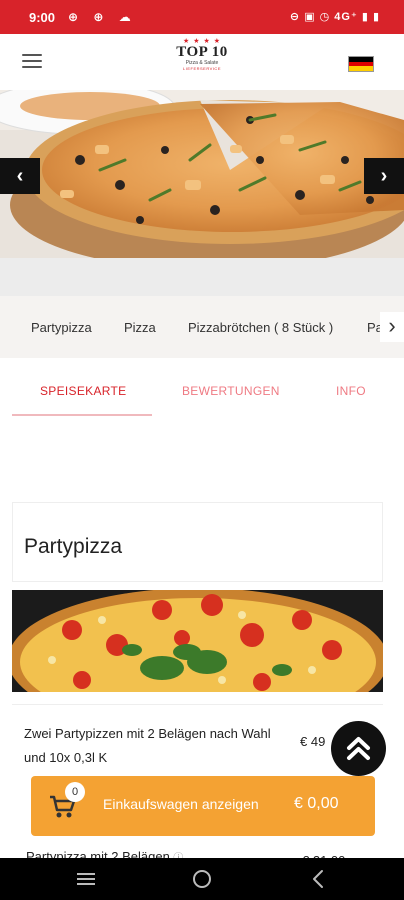 The width and height of the screenshot is (404, 900). I want to click on slider-prev-button: ‹, so click(20, 176).